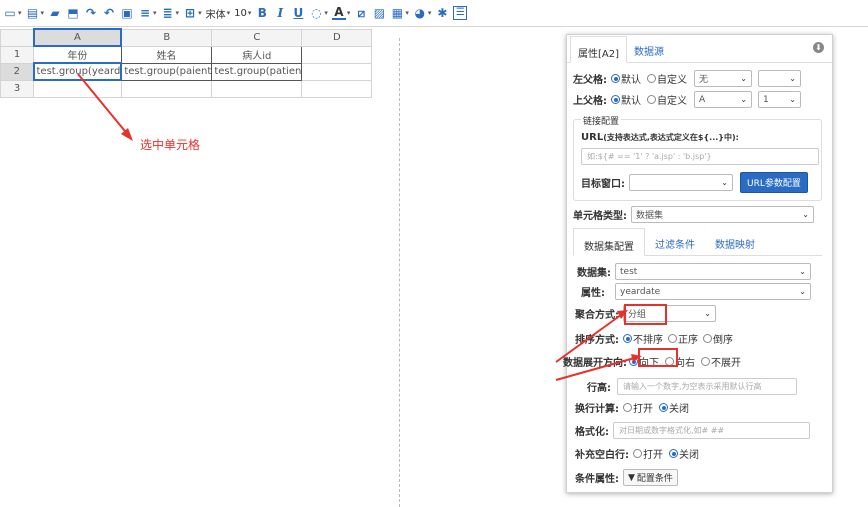 The height and width of the screenshot is (507, 868). I want to click on sort-desc-label: 倒序, so click(723, 340).